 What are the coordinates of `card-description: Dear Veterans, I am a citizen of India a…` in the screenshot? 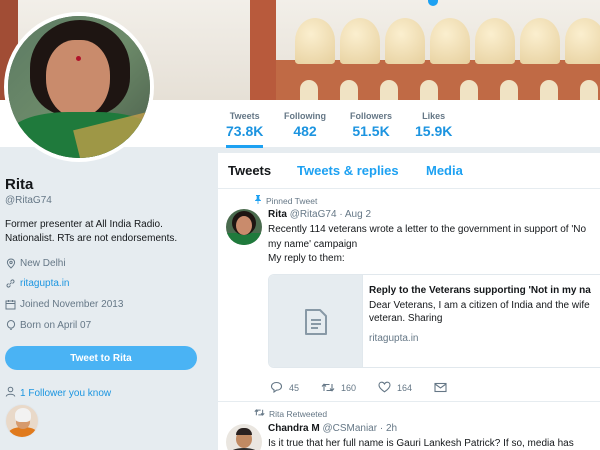 It's located at (479, 312).